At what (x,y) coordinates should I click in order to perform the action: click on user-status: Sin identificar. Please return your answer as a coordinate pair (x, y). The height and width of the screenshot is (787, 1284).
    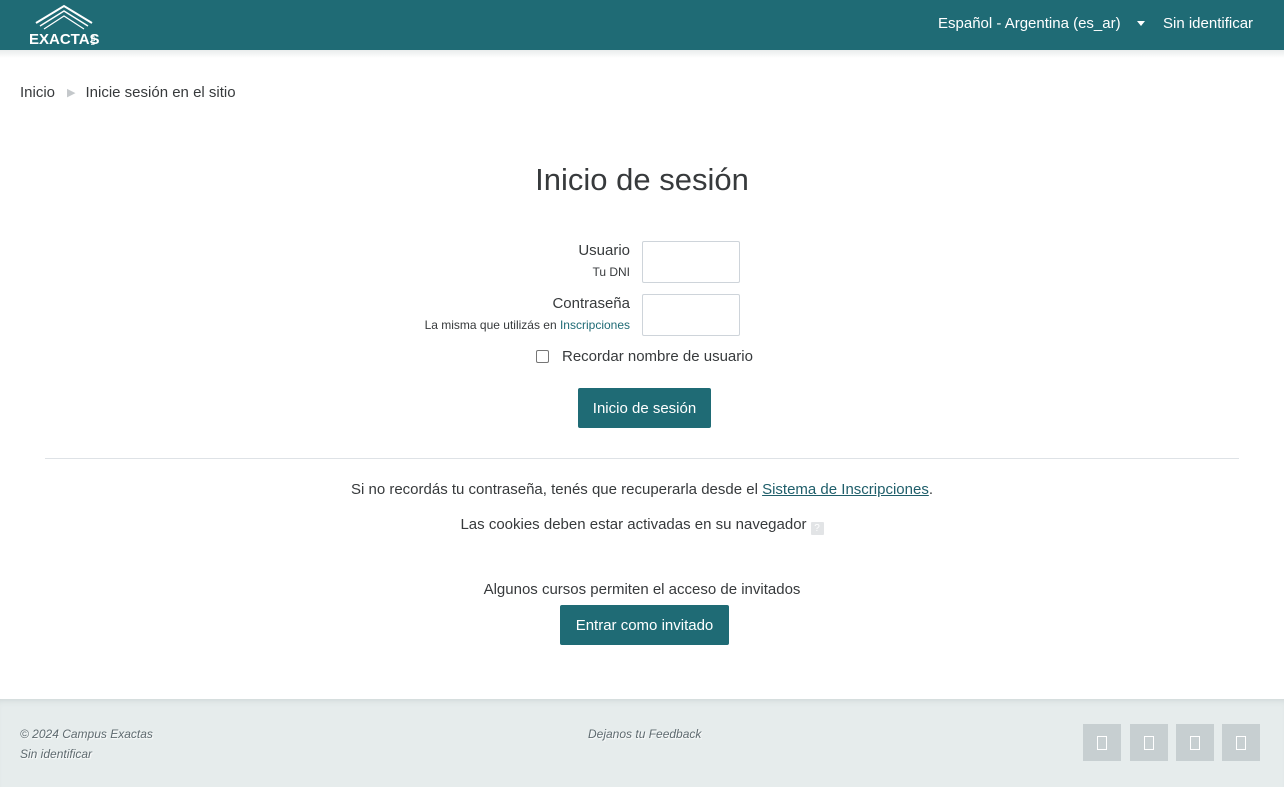
    Looking at the image, I should click on (1208, 23).